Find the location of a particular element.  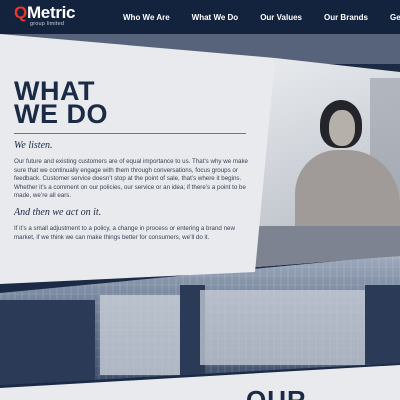

subheading-we-listen: We listen. is located at coordinates (33, 145).